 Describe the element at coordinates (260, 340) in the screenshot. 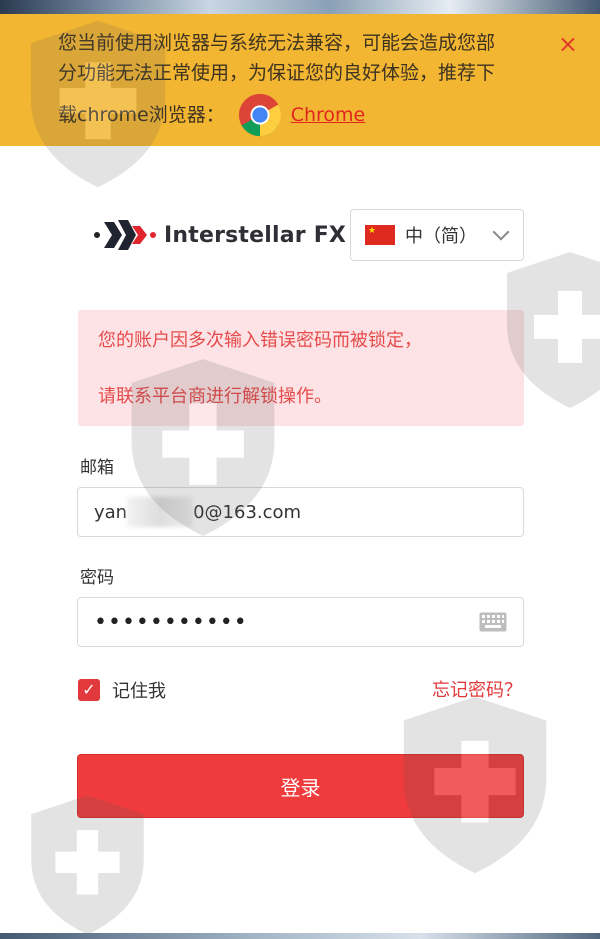

I see `error-line1: 您的账户因多次输入错误密码而被锁定，` at that location.